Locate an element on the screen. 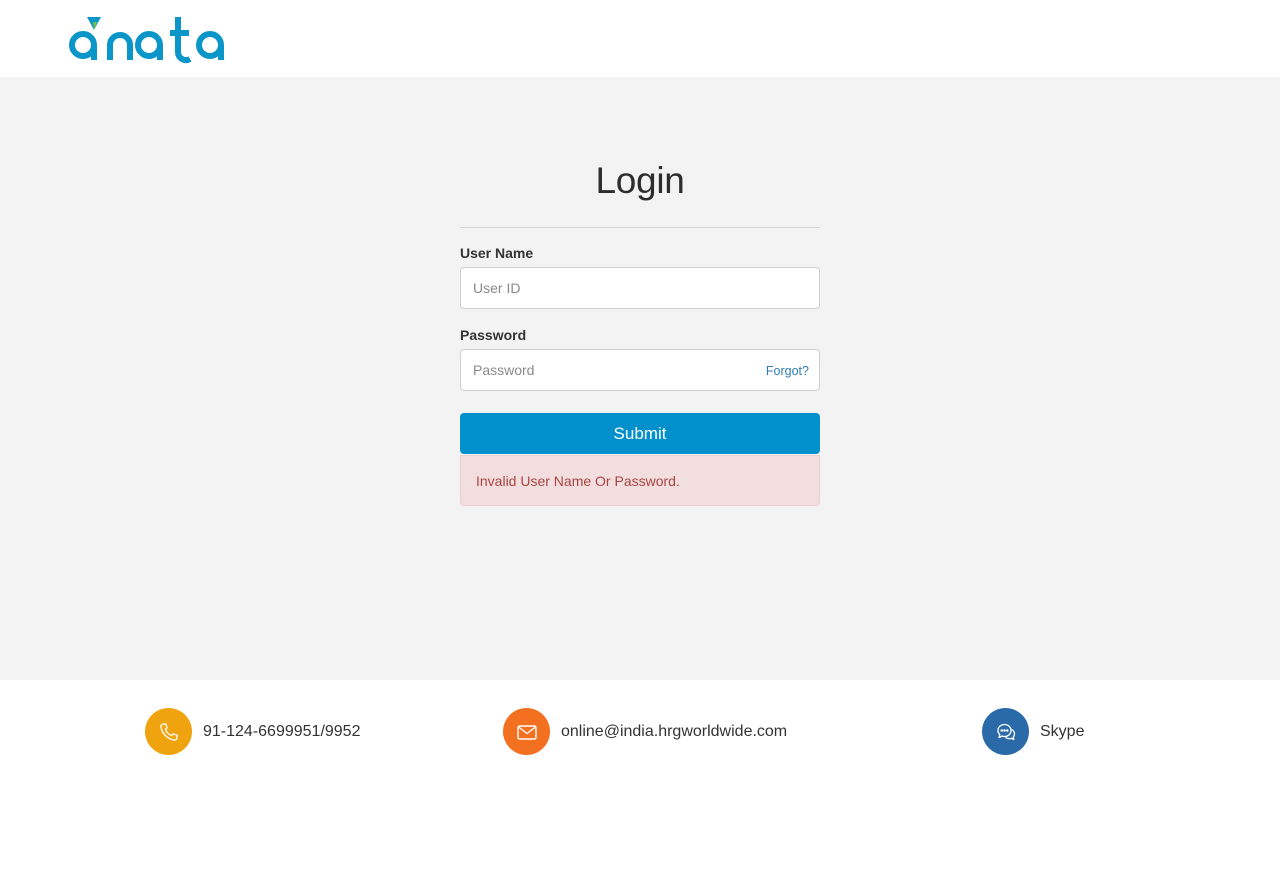  mail-icon is located at coordinates (526, 731).